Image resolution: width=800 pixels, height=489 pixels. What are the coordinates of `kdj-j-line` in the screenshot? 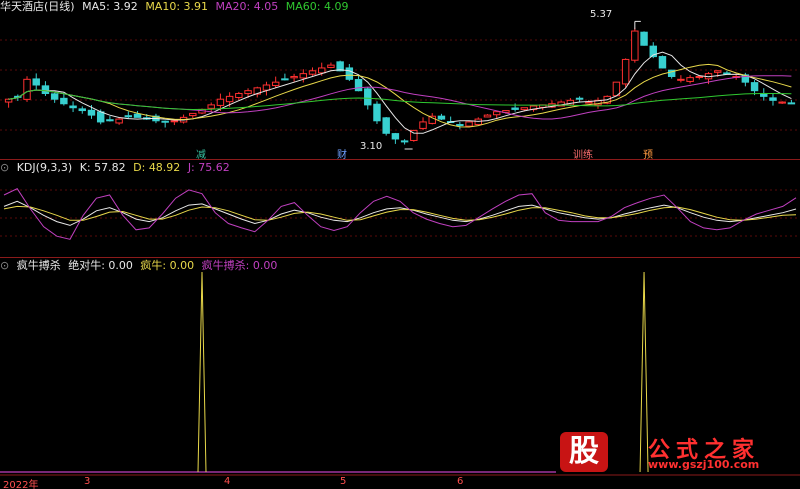 It's located at (400, 214).